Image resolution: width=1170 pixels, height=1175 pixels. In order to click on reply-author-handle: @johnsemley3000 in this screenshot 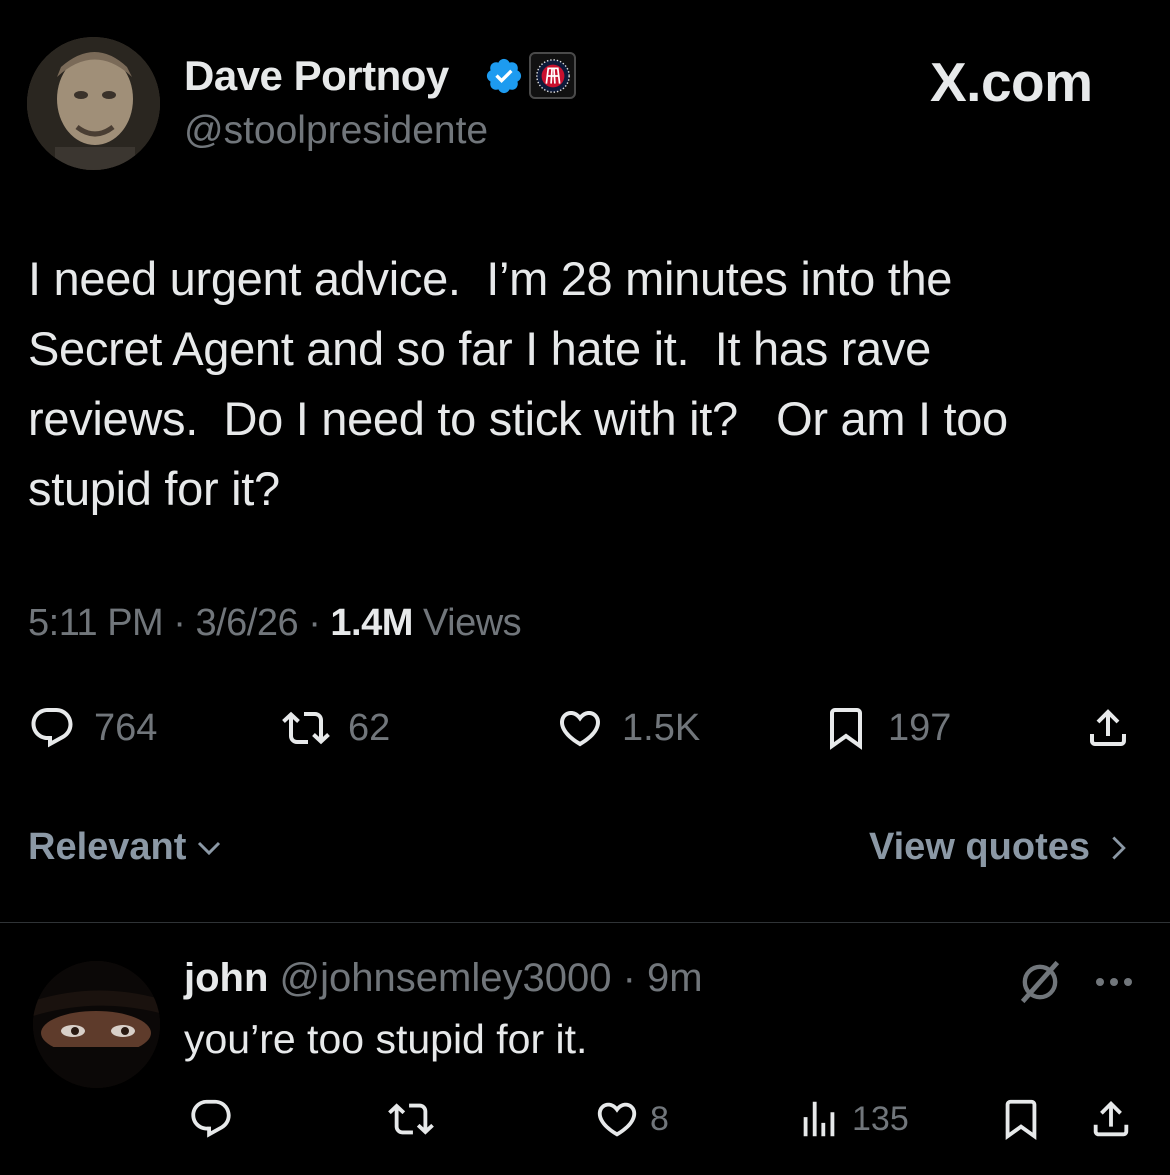, I will do `click(446, 978)`.